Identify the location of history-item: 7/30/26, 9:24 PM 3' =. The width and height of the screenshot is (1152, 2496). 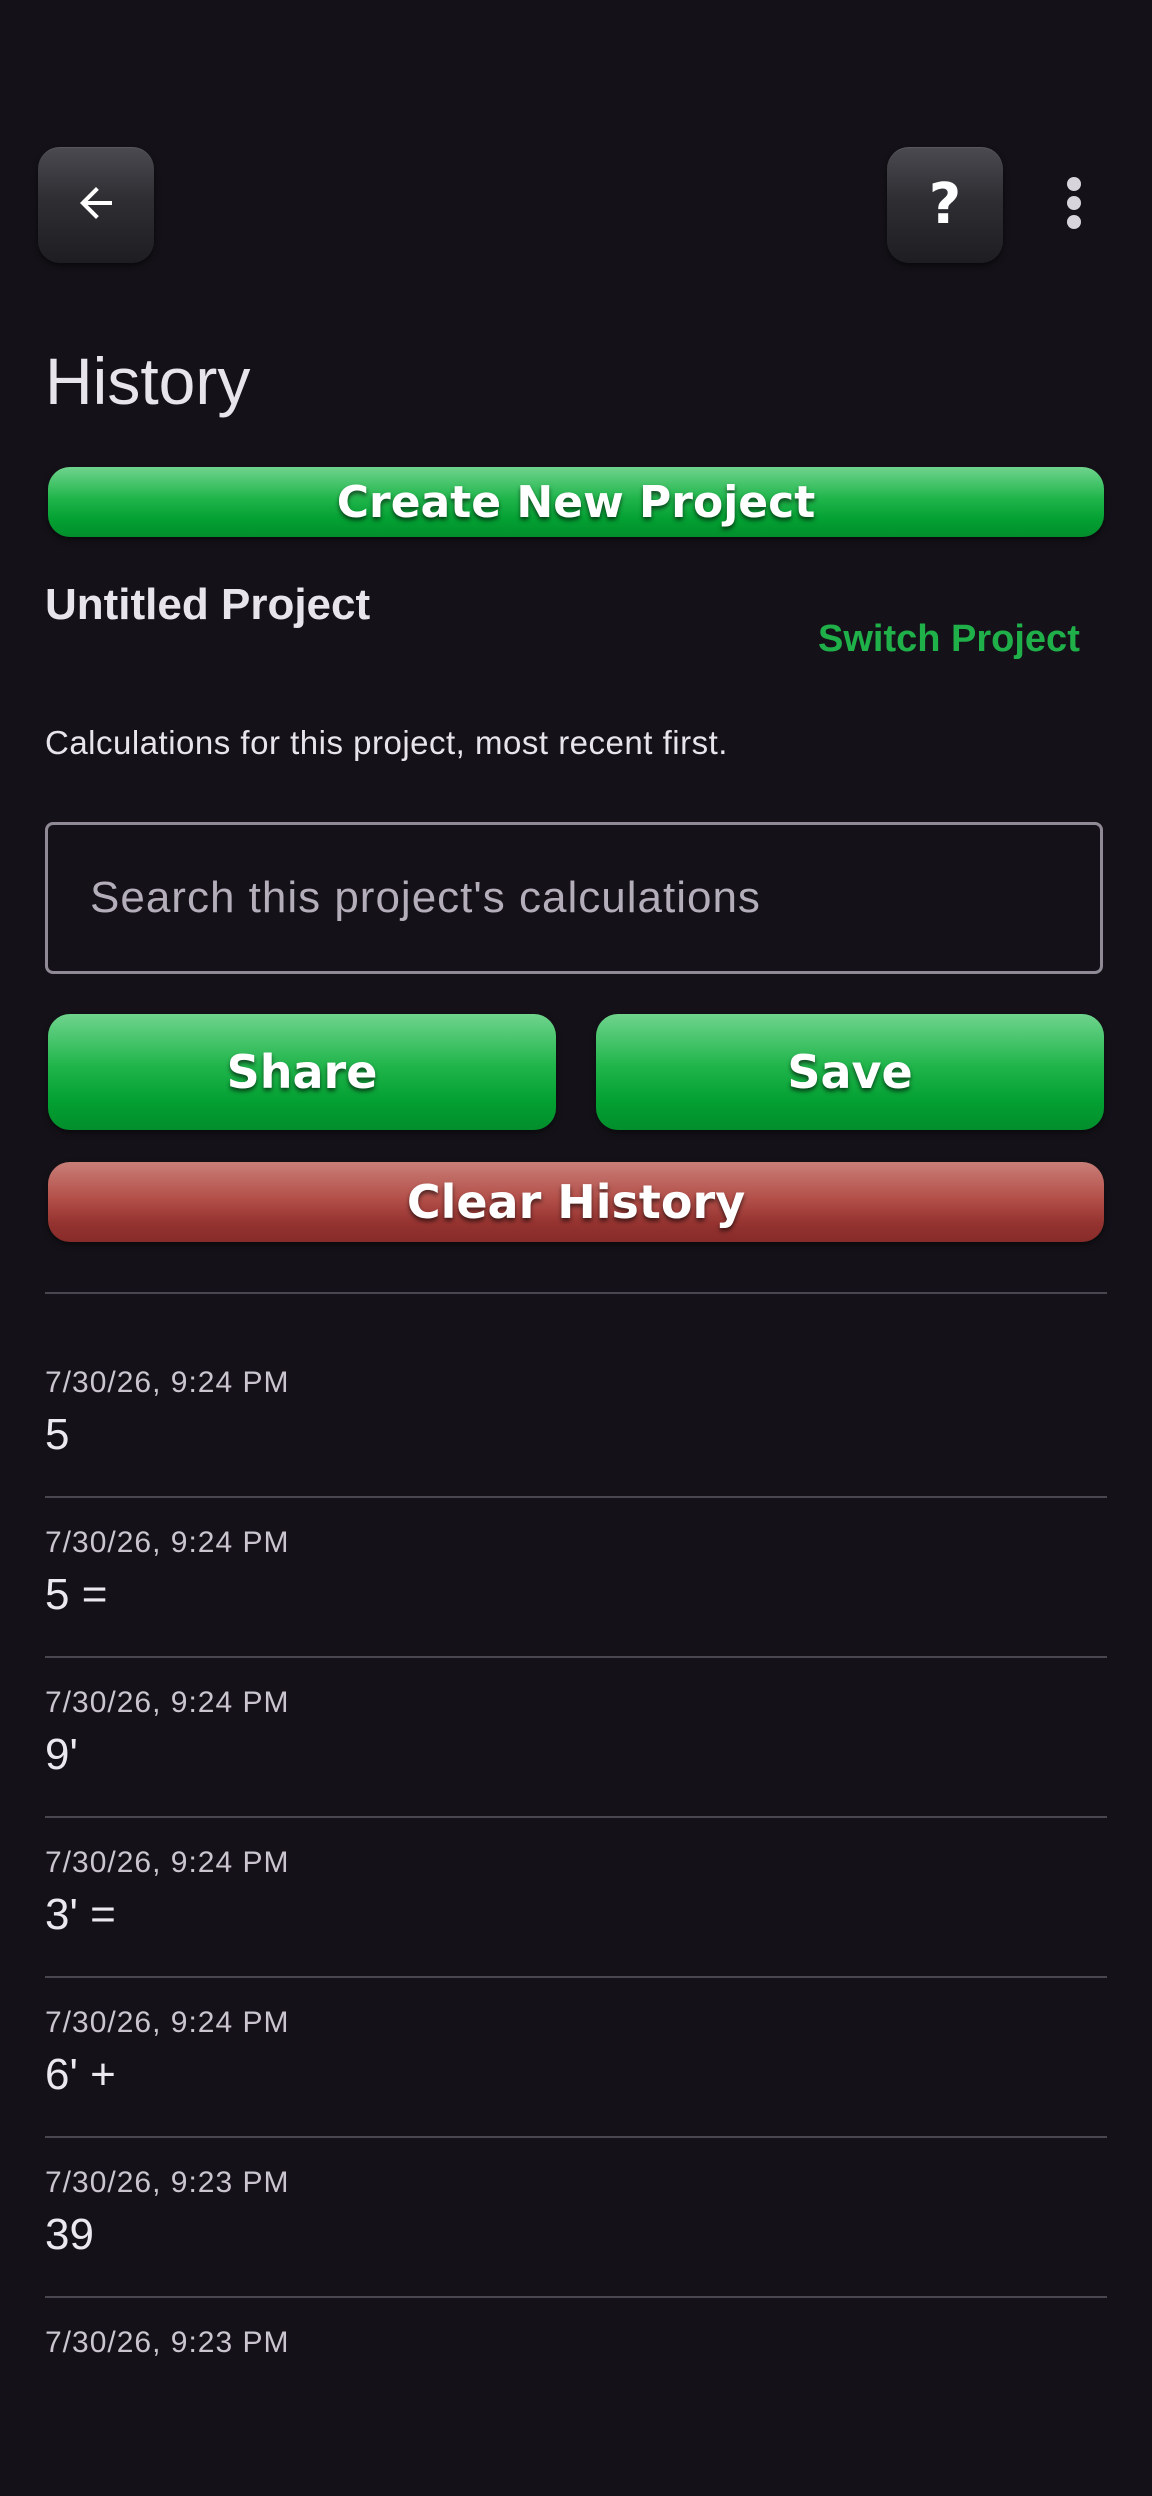
(576, 1898).